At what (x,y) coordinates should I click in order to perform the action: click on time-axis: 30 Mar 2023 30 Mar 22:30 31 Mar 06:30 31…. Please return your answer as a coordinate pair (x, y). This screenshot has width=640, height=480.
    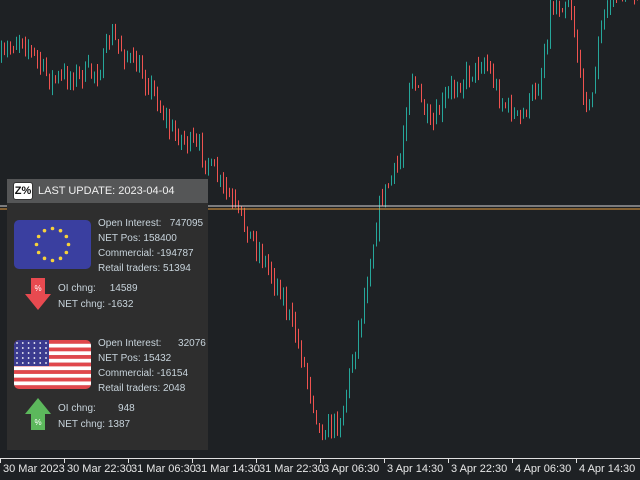
    Looking at the image, I should click on (320, 469).